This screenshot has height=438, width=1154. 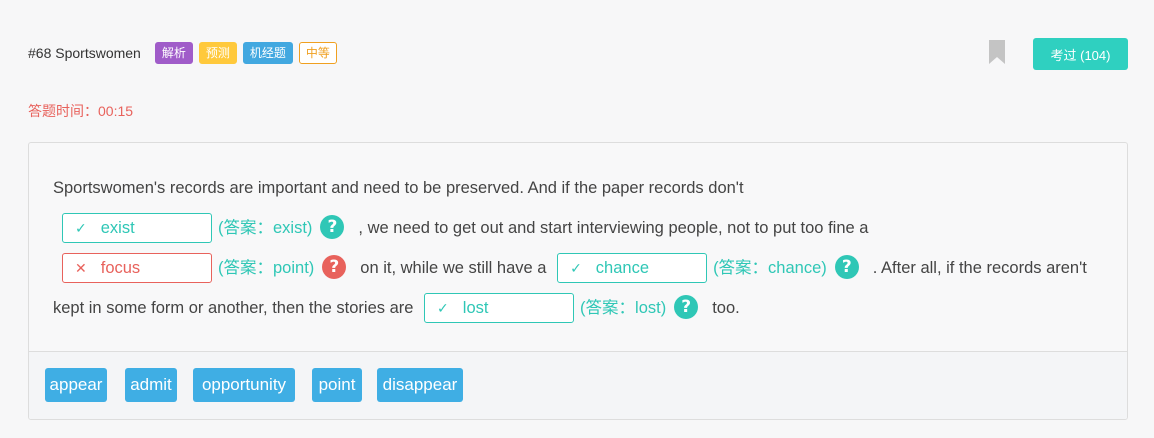 What do you see at coordinates (770, 268) in the screenshot?
I see `correct-answer-3: (答案：chance)` at bounding box center [770, 268].